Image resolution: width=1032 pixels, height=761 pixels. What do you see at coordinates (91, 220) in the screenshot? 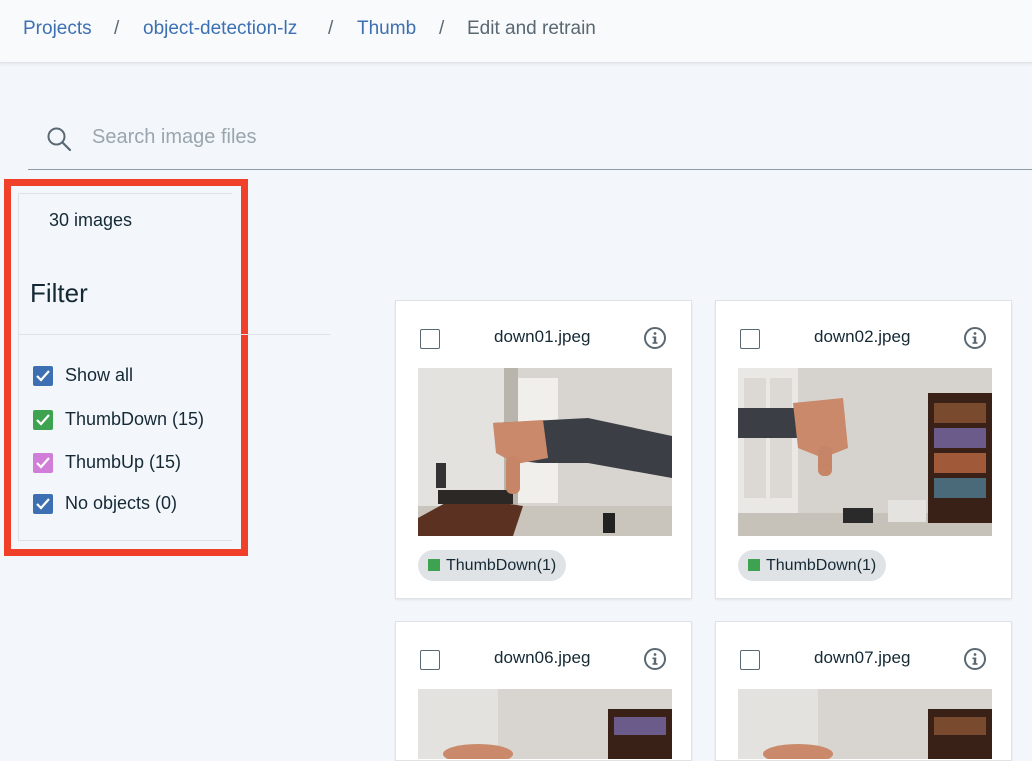
I see `image-count: 30 images` at bounding box center [91, 220].